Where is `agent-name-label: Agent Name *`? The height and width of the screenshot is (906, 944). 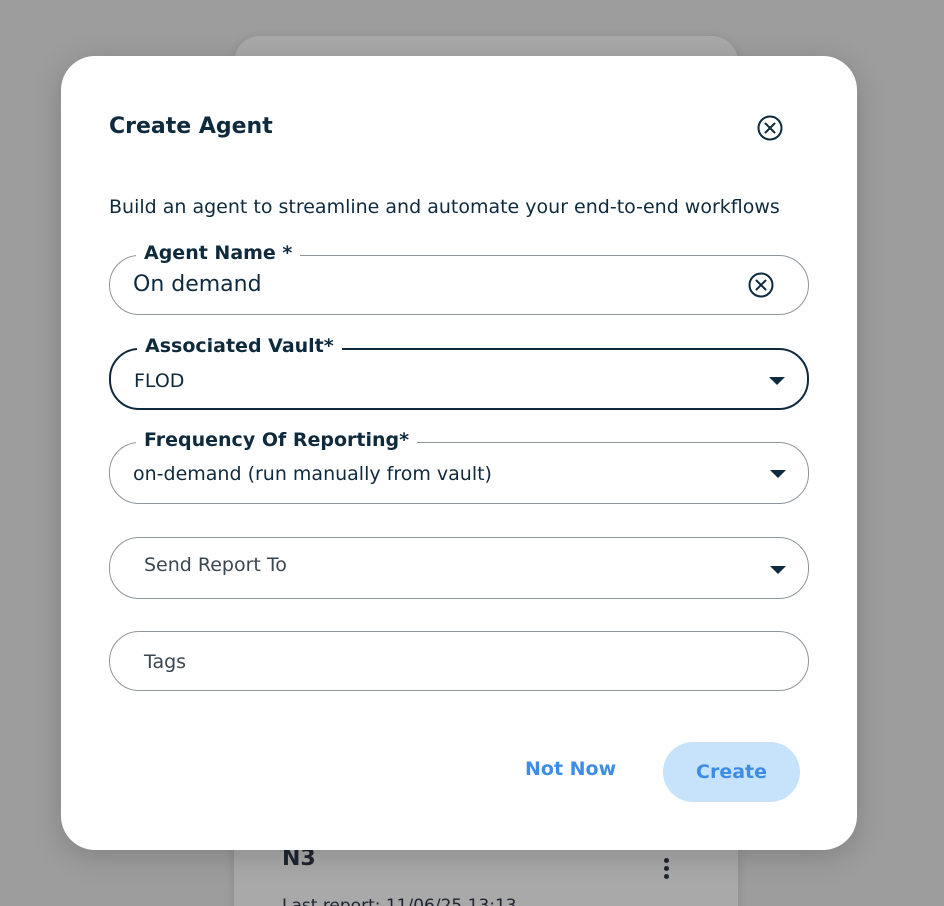
agent-name-label: Agent Name * is located at coordinates (218, 253).